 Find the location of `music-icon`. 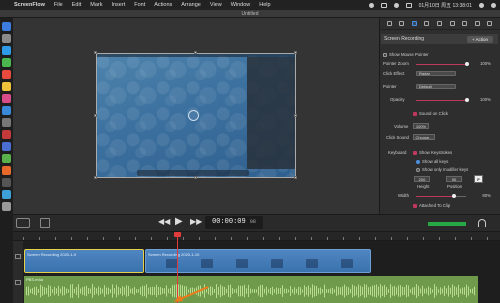

music-icon is located at coordinates (6, 98).